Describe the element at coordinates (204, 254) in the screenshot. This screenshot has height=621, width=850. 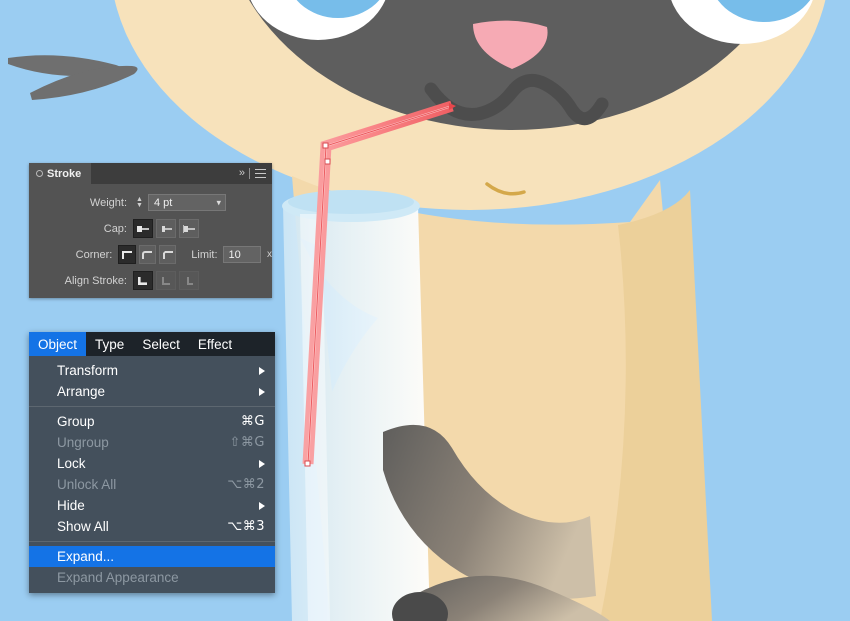
I see `limit-label: Limit:` at that location.